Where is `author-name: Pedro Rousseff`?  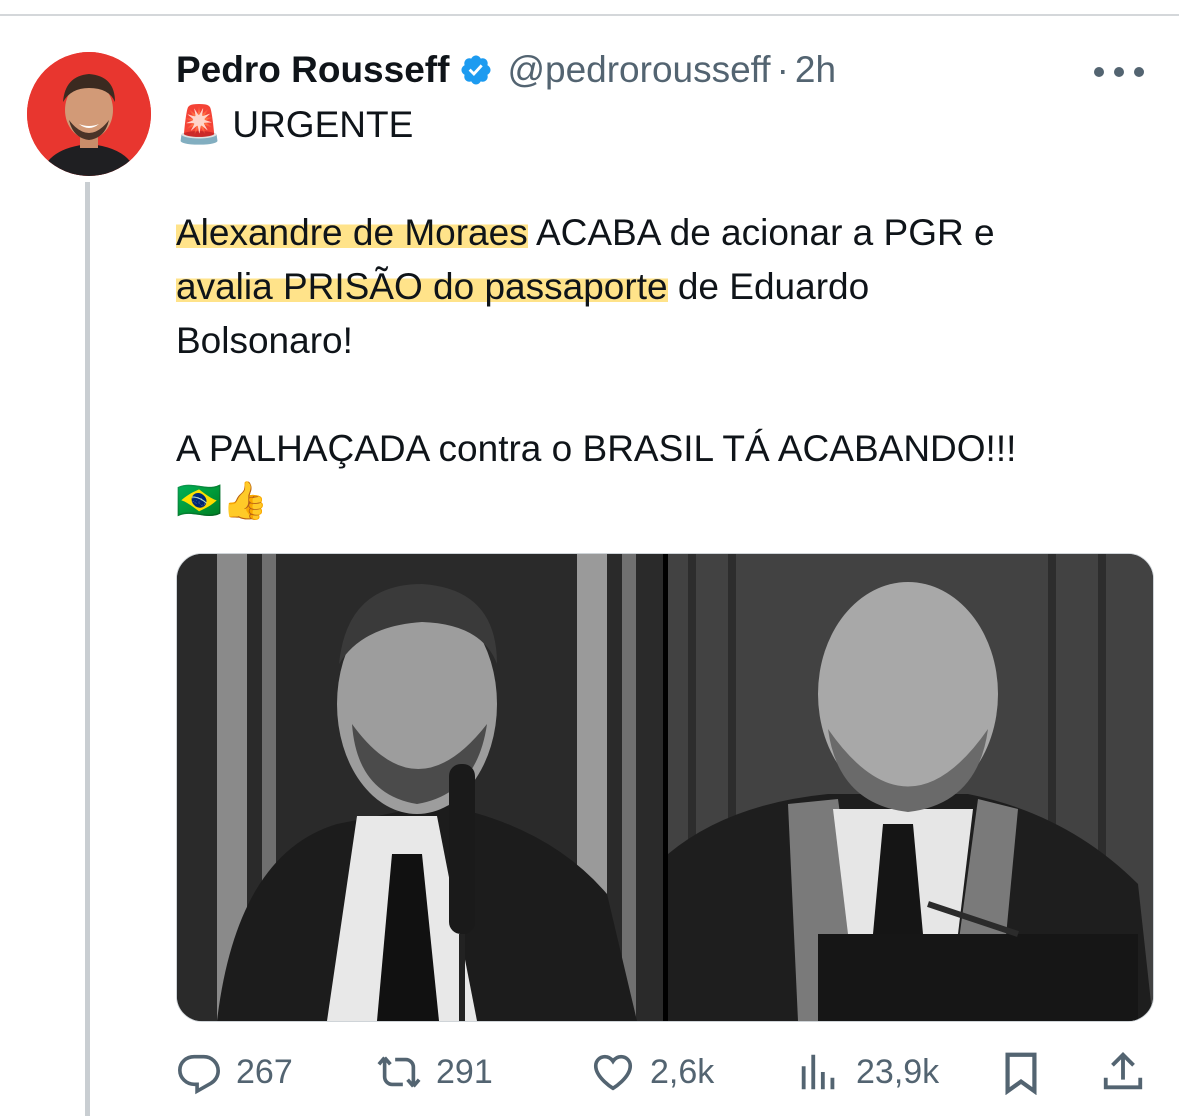 author-name: Pedro Rousseff is located at coordinates (312, 70).